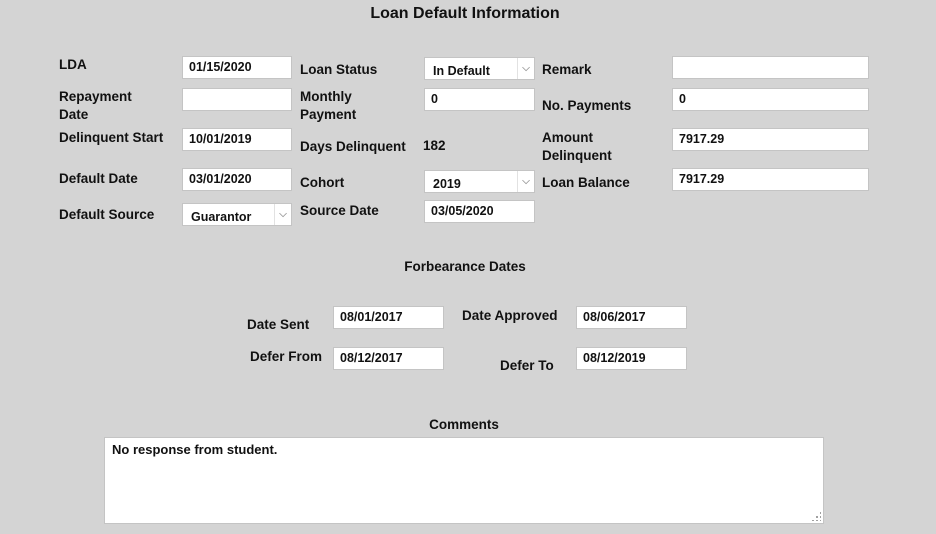 The width and height of the screenshot is (936, 534). I want to click on remark-field, so click(770, 67).